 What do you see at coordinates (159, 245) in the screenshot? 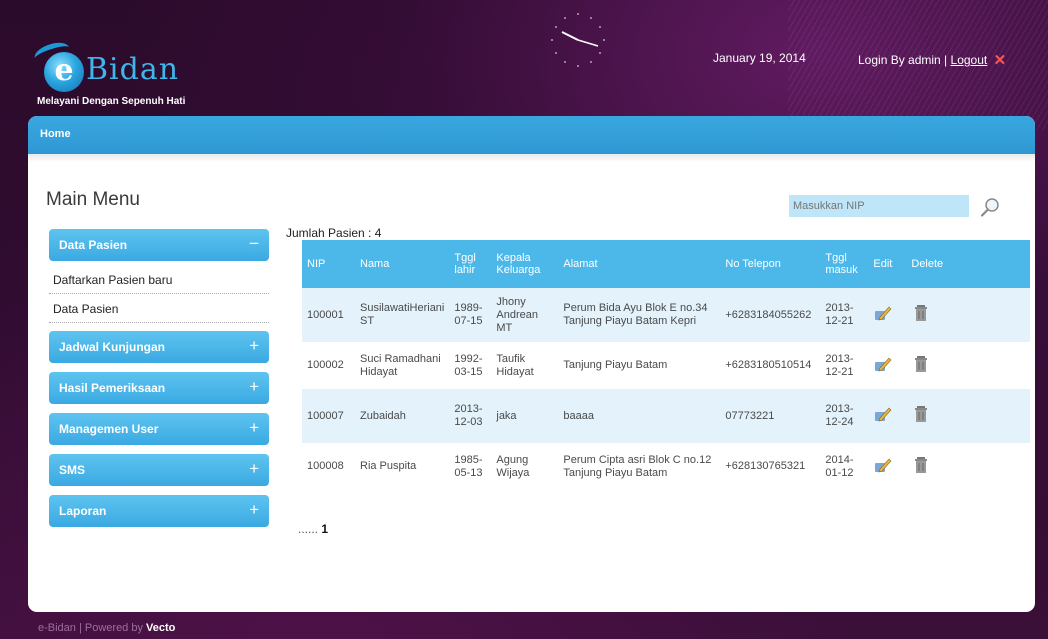
I see `menu-data-pasien: Data Pasien −` at bounding box center [159, 245].